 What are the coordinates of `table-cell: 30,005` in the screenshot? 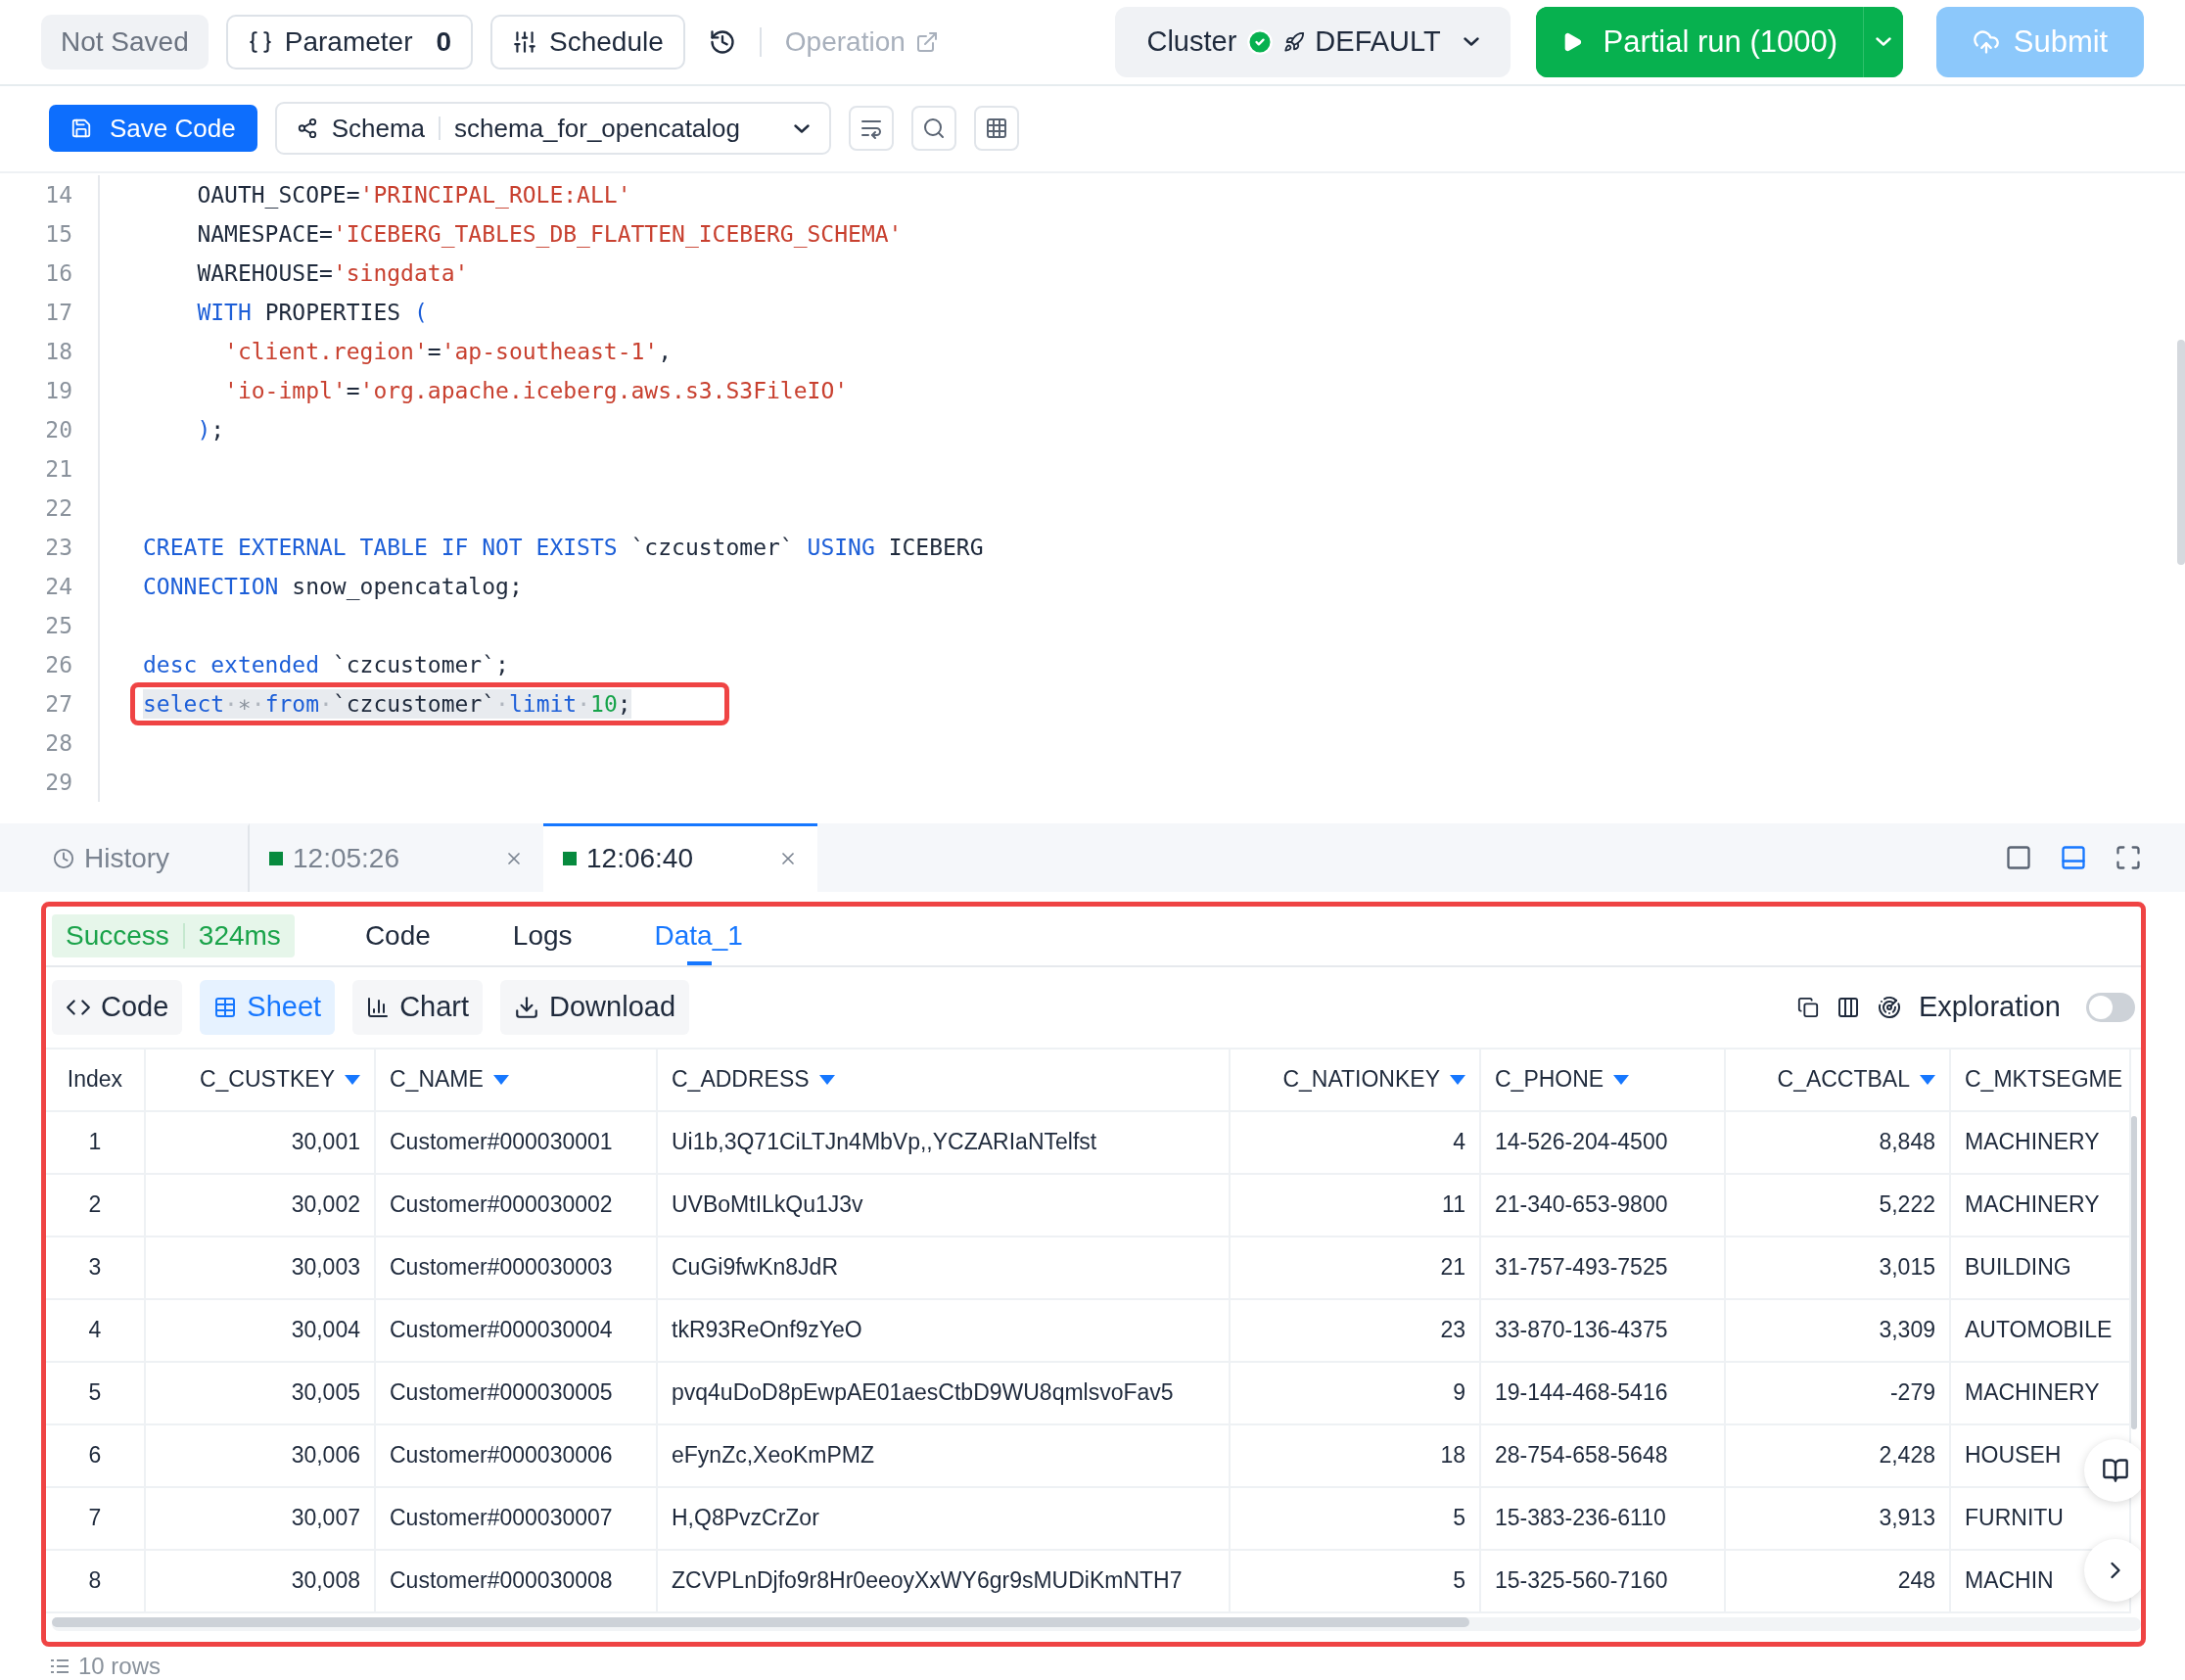 It's located at (261, 1393).